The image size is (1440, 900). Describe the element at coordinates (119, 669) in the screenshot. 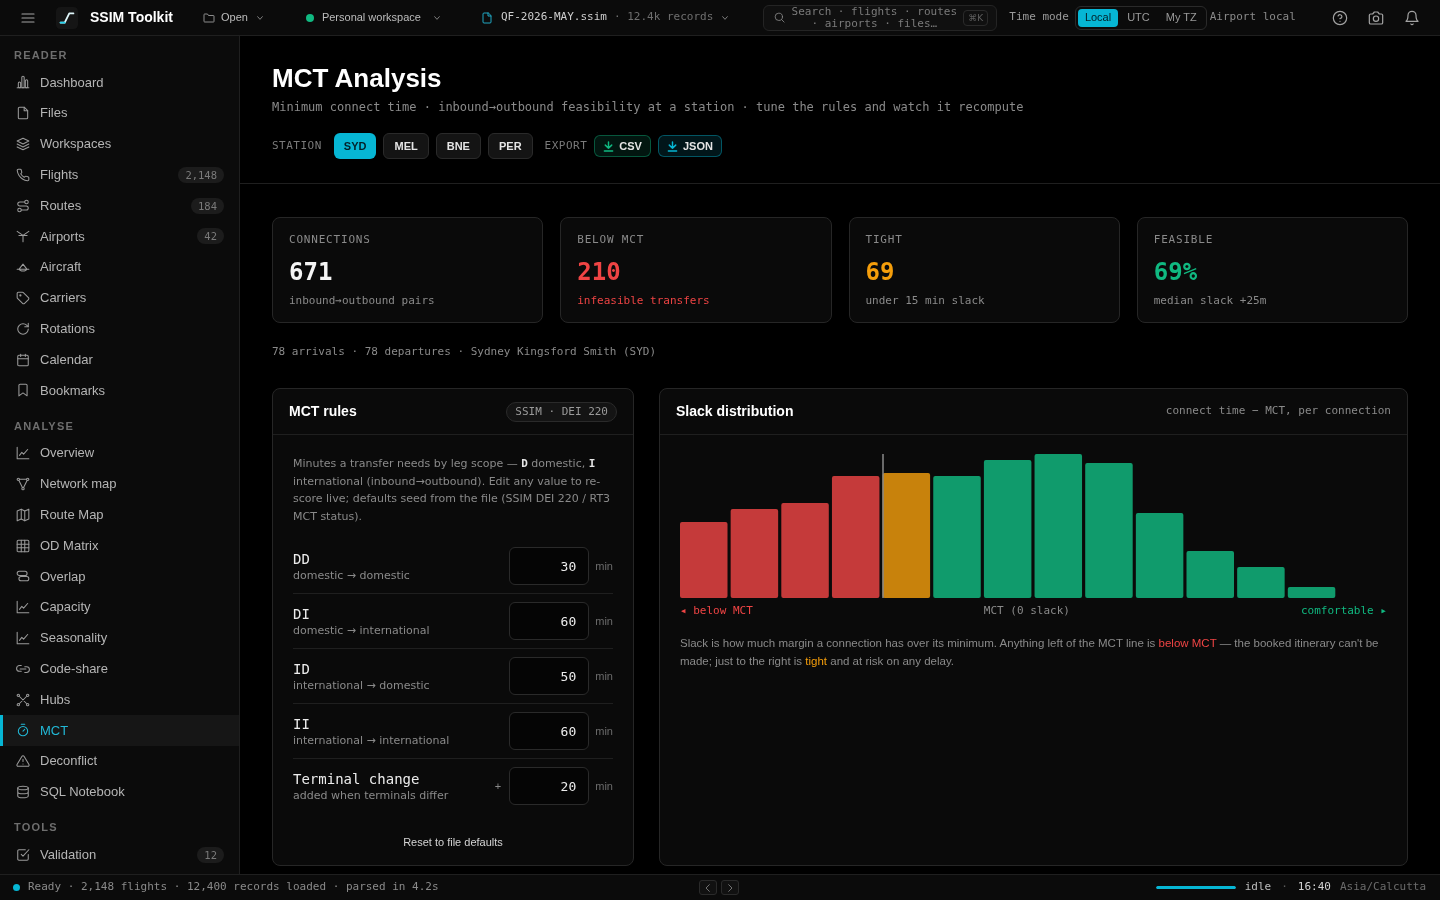

I see `sidebar-item: Code-share` at that location.